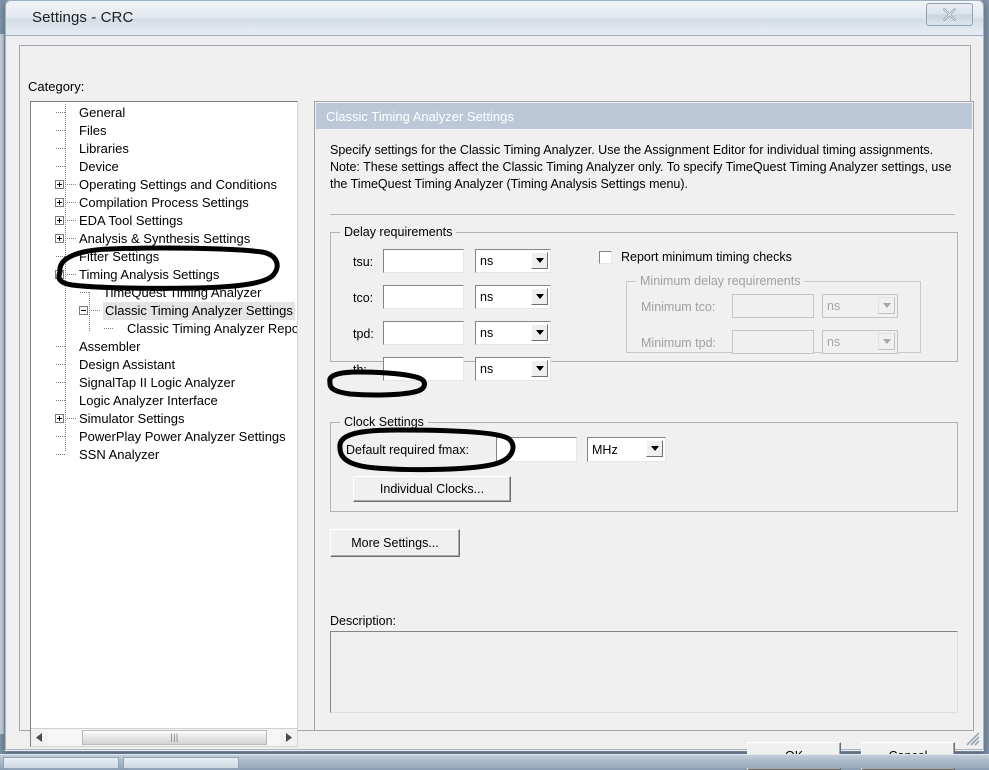  I want to click on tree-item-logic-analyzer-interface: Logic Analyzer Interface, so click(164, 401).